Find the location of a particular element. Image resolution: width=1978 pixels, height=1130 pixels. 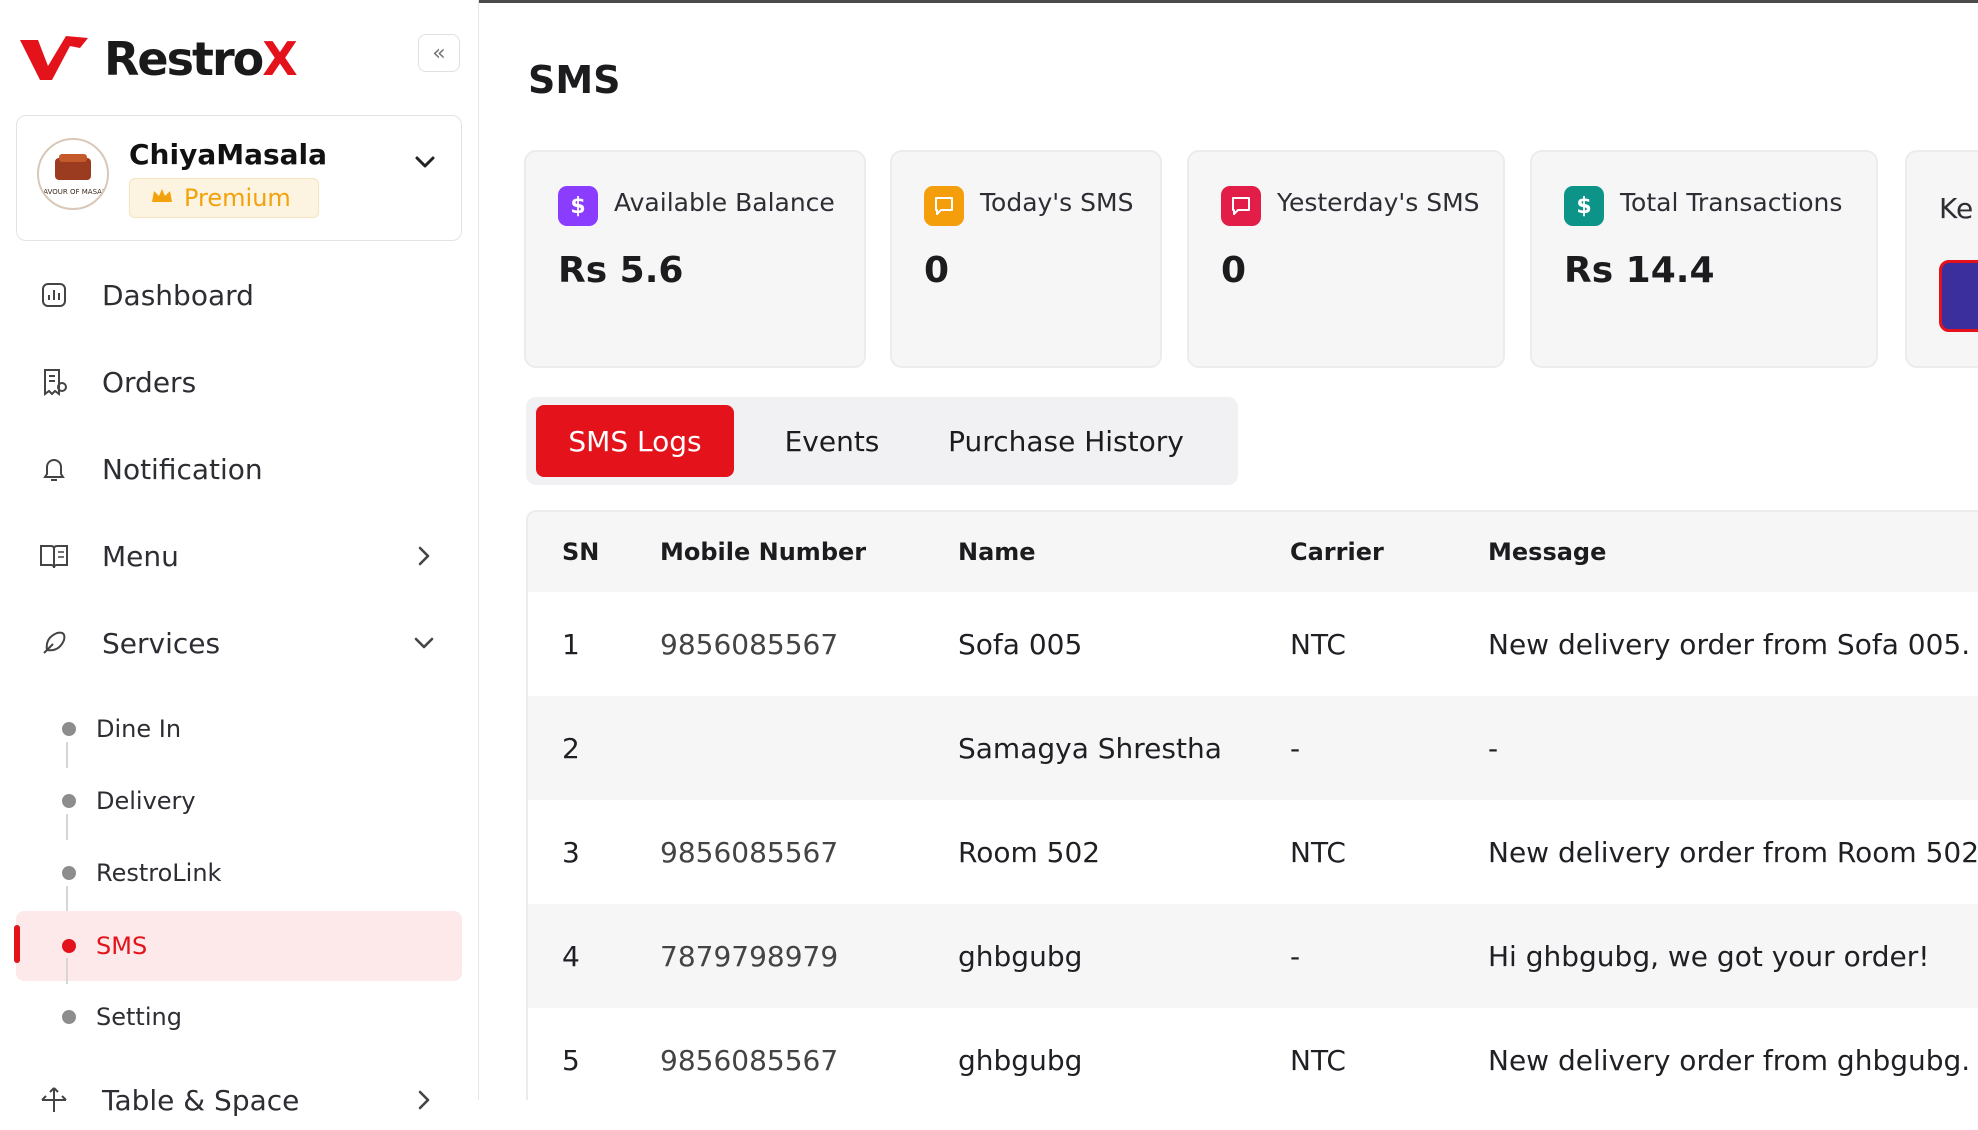

sub-item-setting: Setting is located at coordinates (239, 1017).